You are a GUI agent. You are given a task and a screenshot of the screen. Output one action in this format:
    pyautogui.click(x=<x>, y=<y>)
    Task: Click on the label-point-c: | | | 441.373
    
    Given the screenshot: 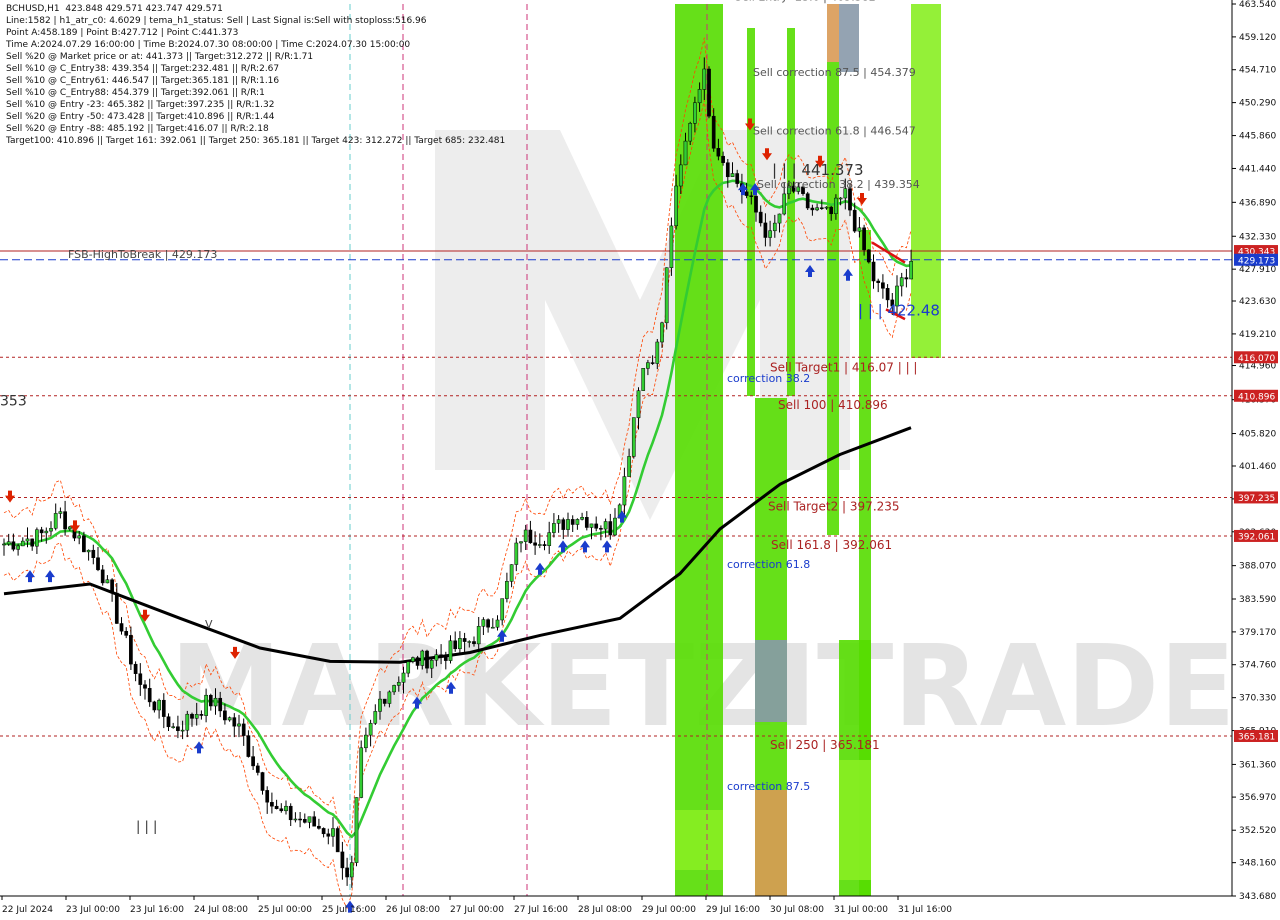 What is the action you would take?
    pyautogui.click(x=818, y=170)
    